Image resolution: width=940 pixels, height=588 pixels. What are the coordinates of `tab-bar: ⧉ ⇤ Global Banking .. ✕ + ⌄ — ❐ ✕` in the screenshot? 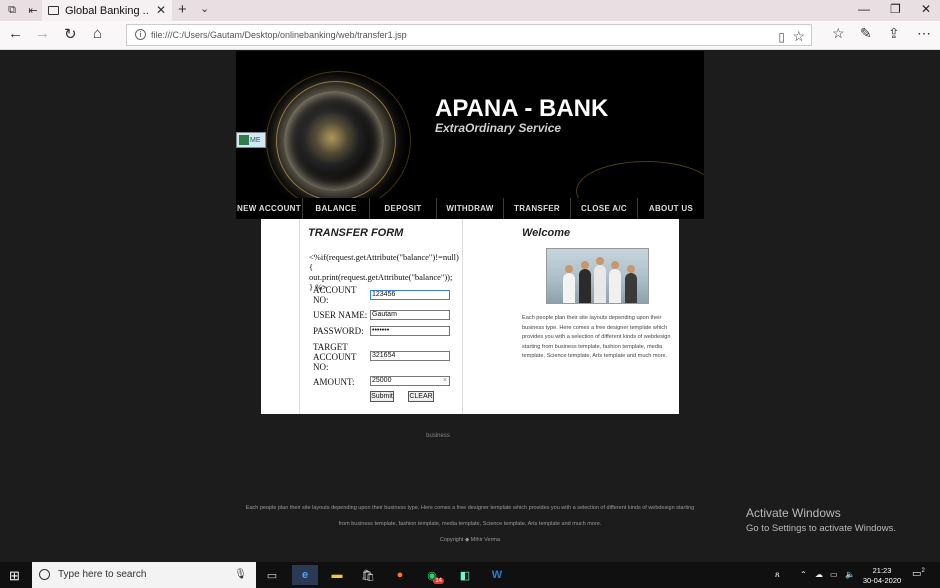 It's located at (470, 10).